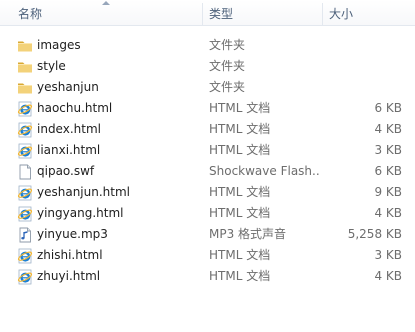 The height and width of the screenshot is (332, 415). What do you see at coordinates (66, 171) in the screenshot?
I see `file-name: qipao.swf` at bounding box center [66, 171].